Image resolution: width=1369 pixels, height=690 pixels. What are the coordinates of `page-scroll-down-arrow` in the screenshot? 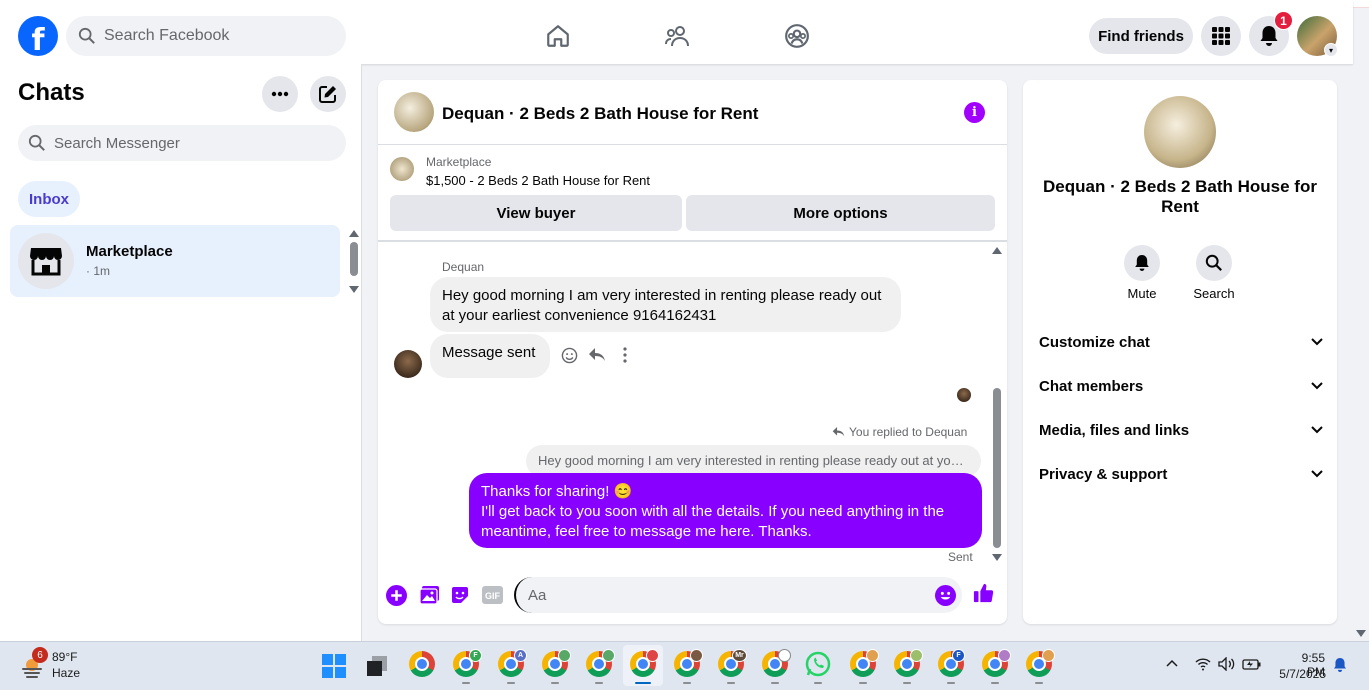 It's located at (1361, 633).